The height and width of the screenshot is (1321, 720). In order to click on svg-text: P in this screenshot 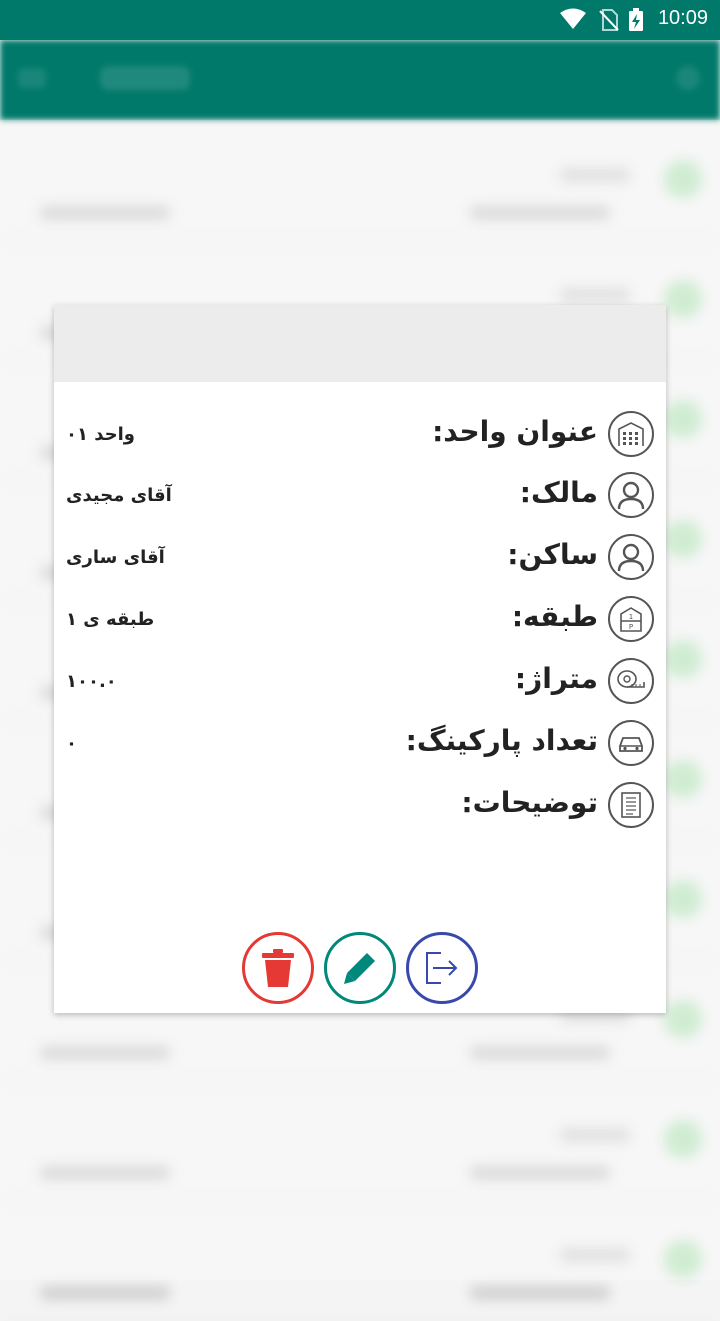, I will do `click(631, 627)`.